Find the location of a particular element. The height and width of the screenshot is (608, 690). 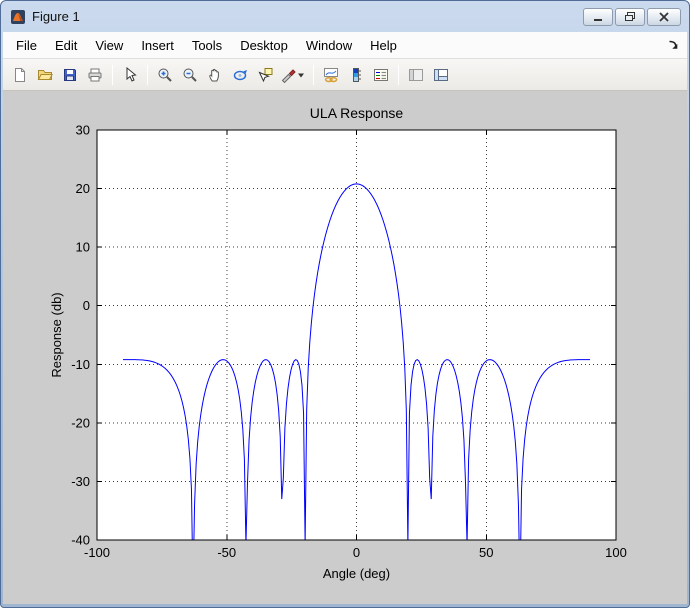

new-figure-button is located at coordinates (20, 75).